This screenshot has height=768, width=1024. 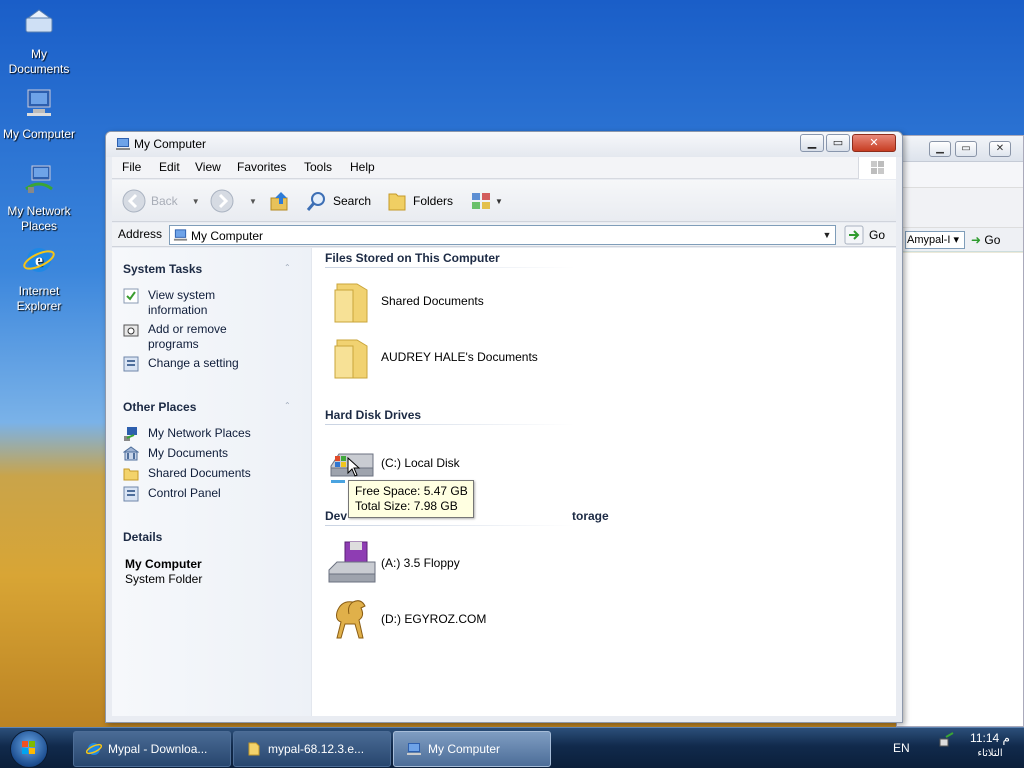 I want to click on group-divider, so click(x=450, y=525).